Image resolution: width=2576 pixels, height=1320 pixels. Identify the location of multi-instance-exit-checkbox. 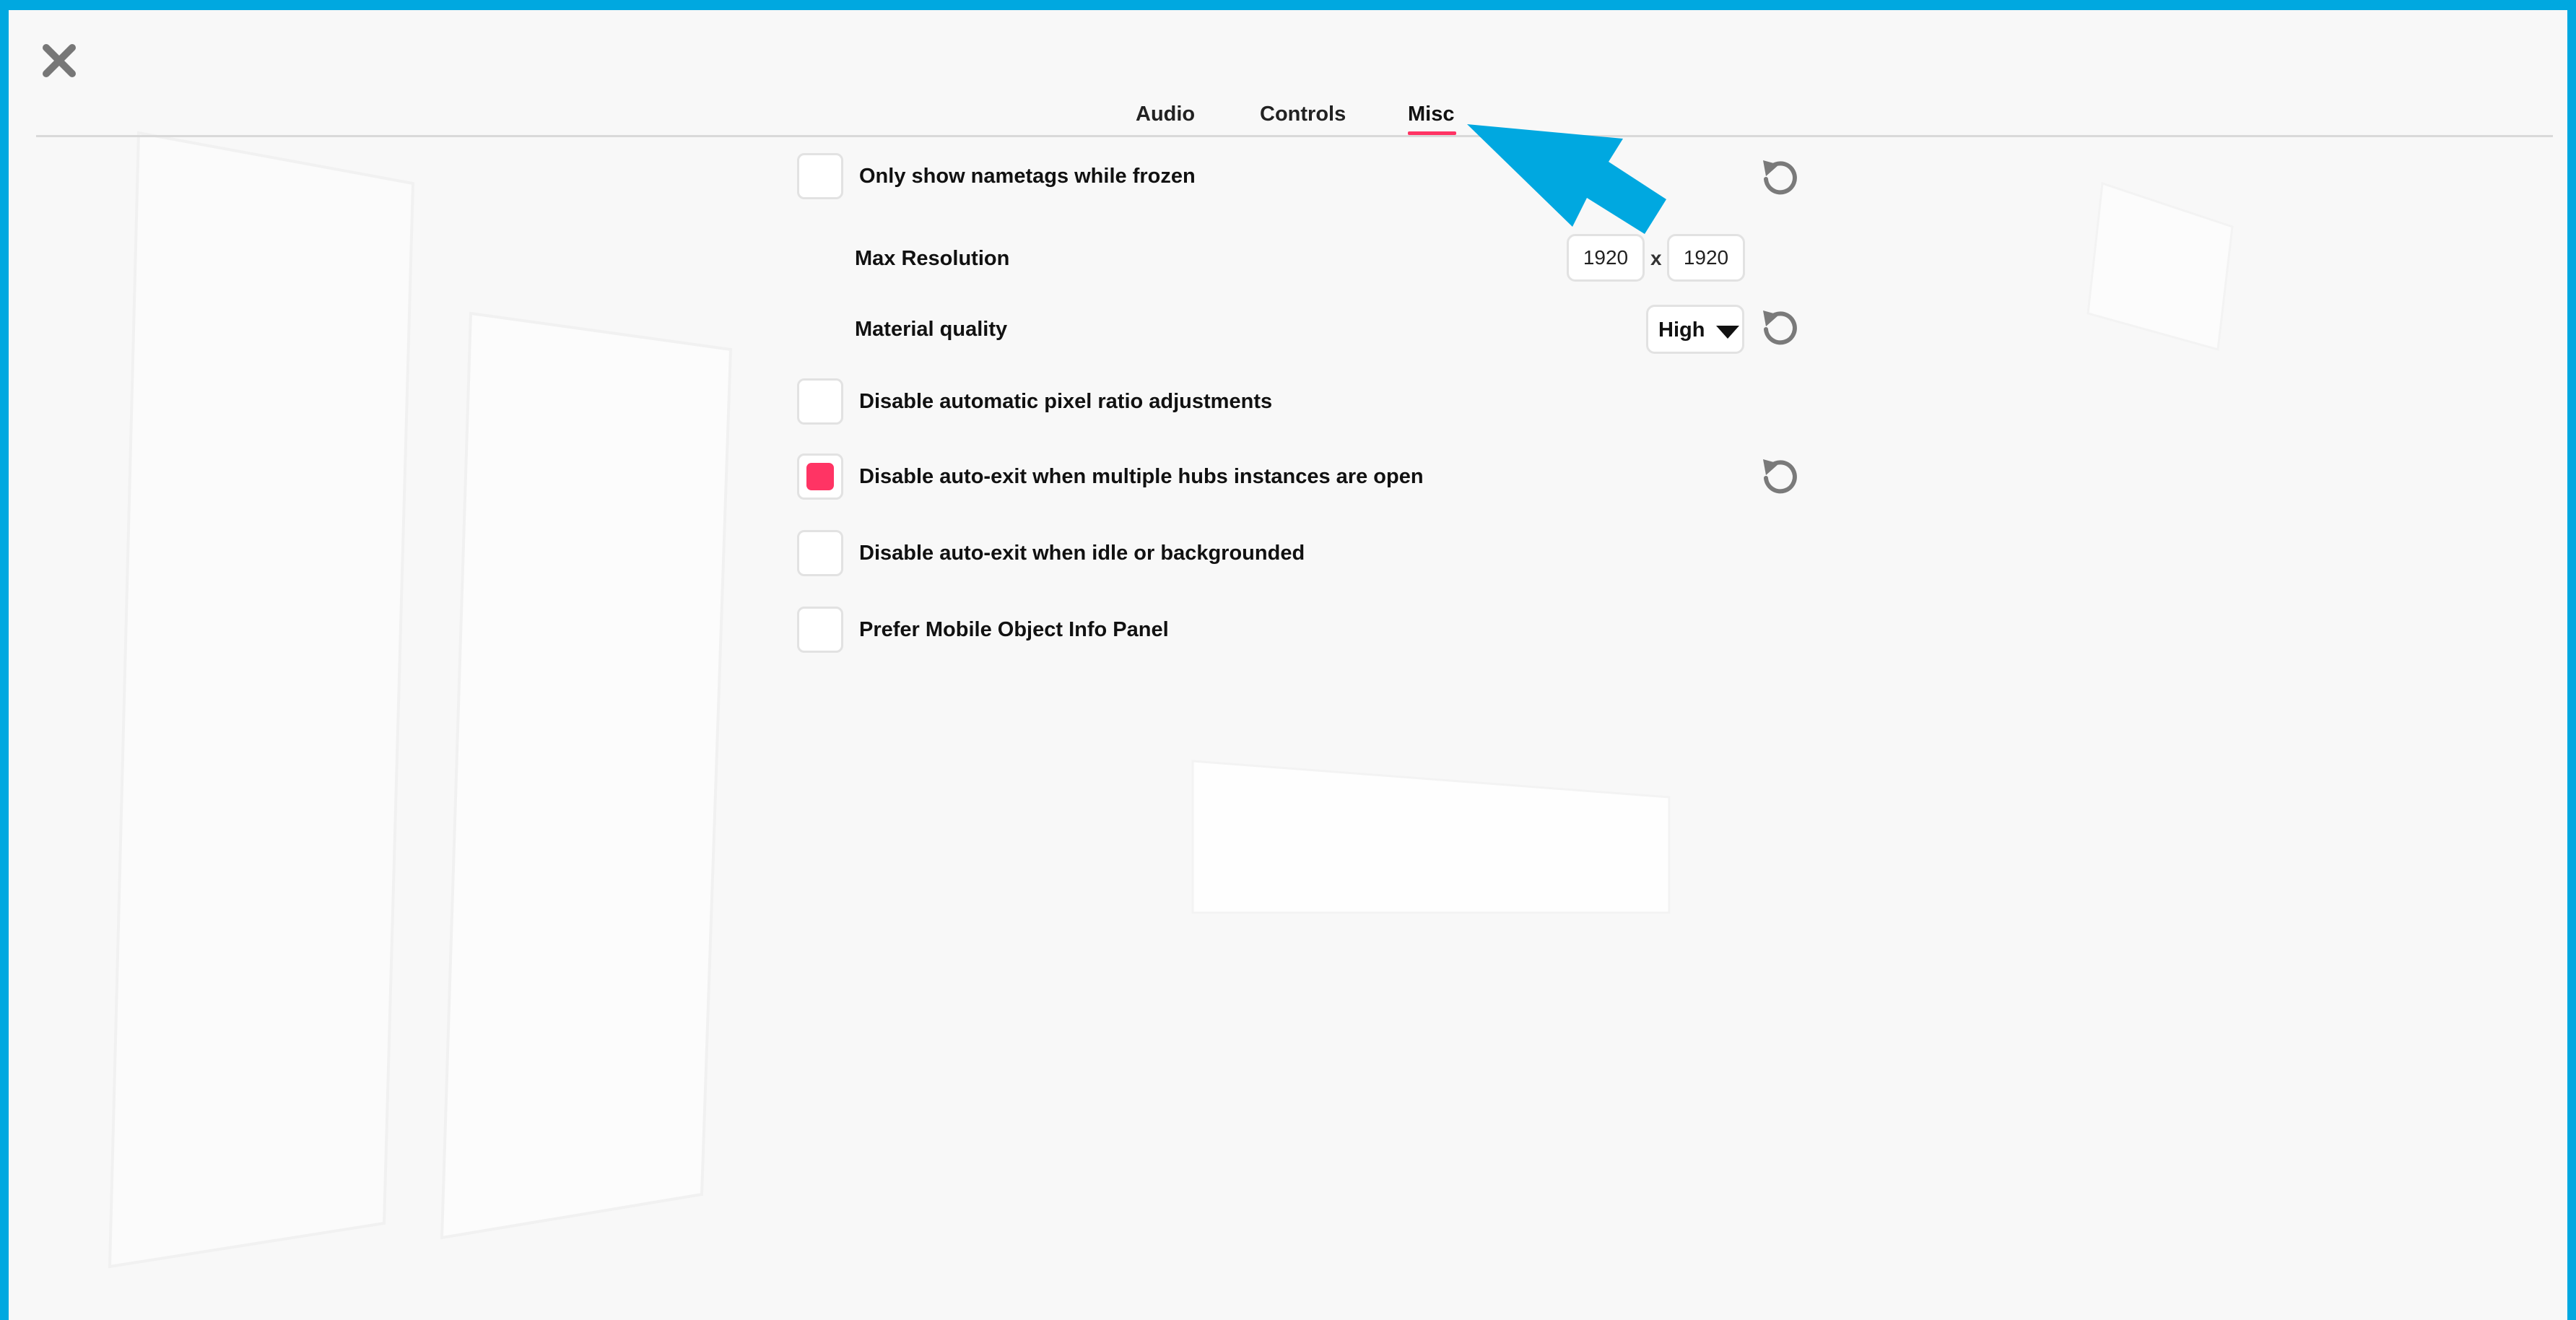
(820, 476).